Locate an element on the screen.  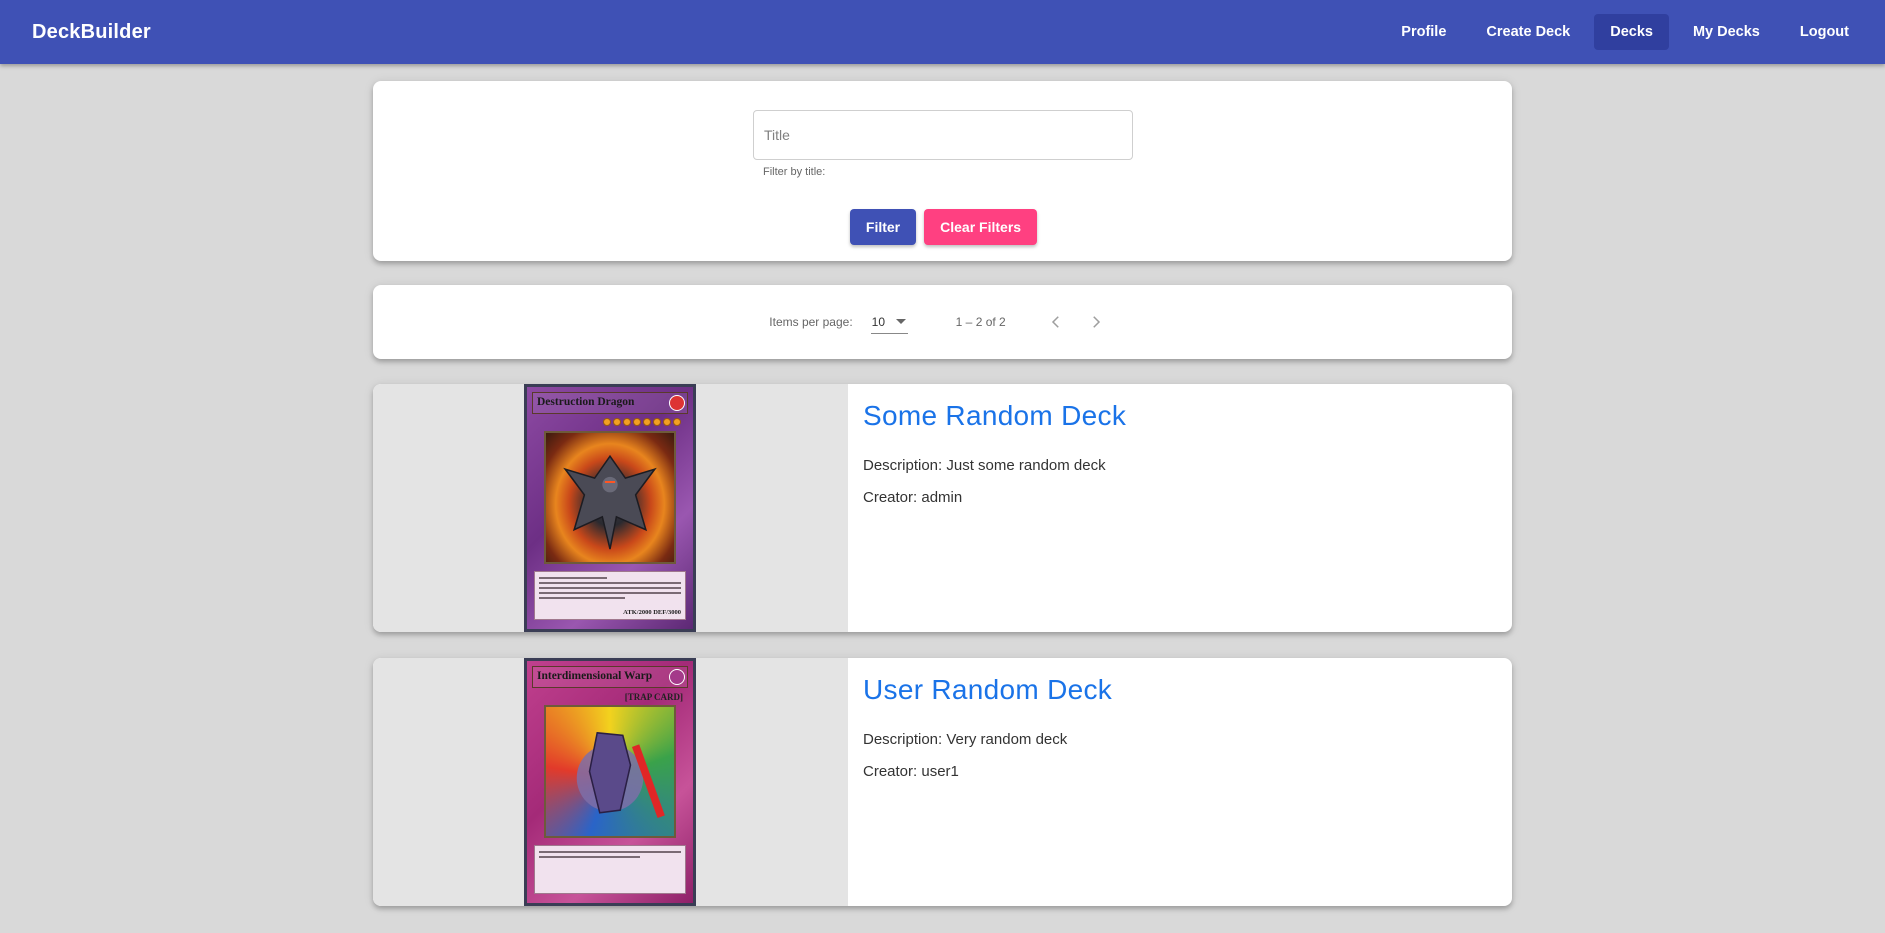
page-range-label: 1 – 2 of 2 is located at coordinates (980, 322).